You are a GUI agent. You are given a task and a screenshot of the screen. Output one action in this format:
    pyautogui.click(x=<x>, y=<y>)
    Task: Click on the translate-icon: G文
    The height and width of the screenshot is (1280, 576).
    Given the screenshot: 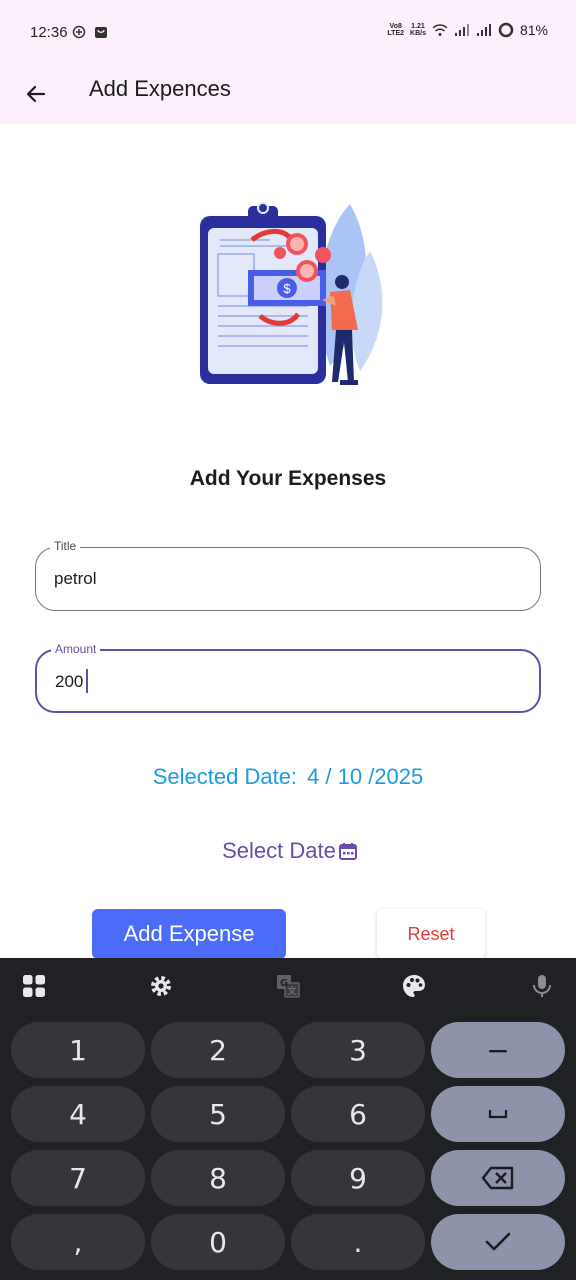 What is the action you would take?
    pyautogui.click(x=288, y=986)
    